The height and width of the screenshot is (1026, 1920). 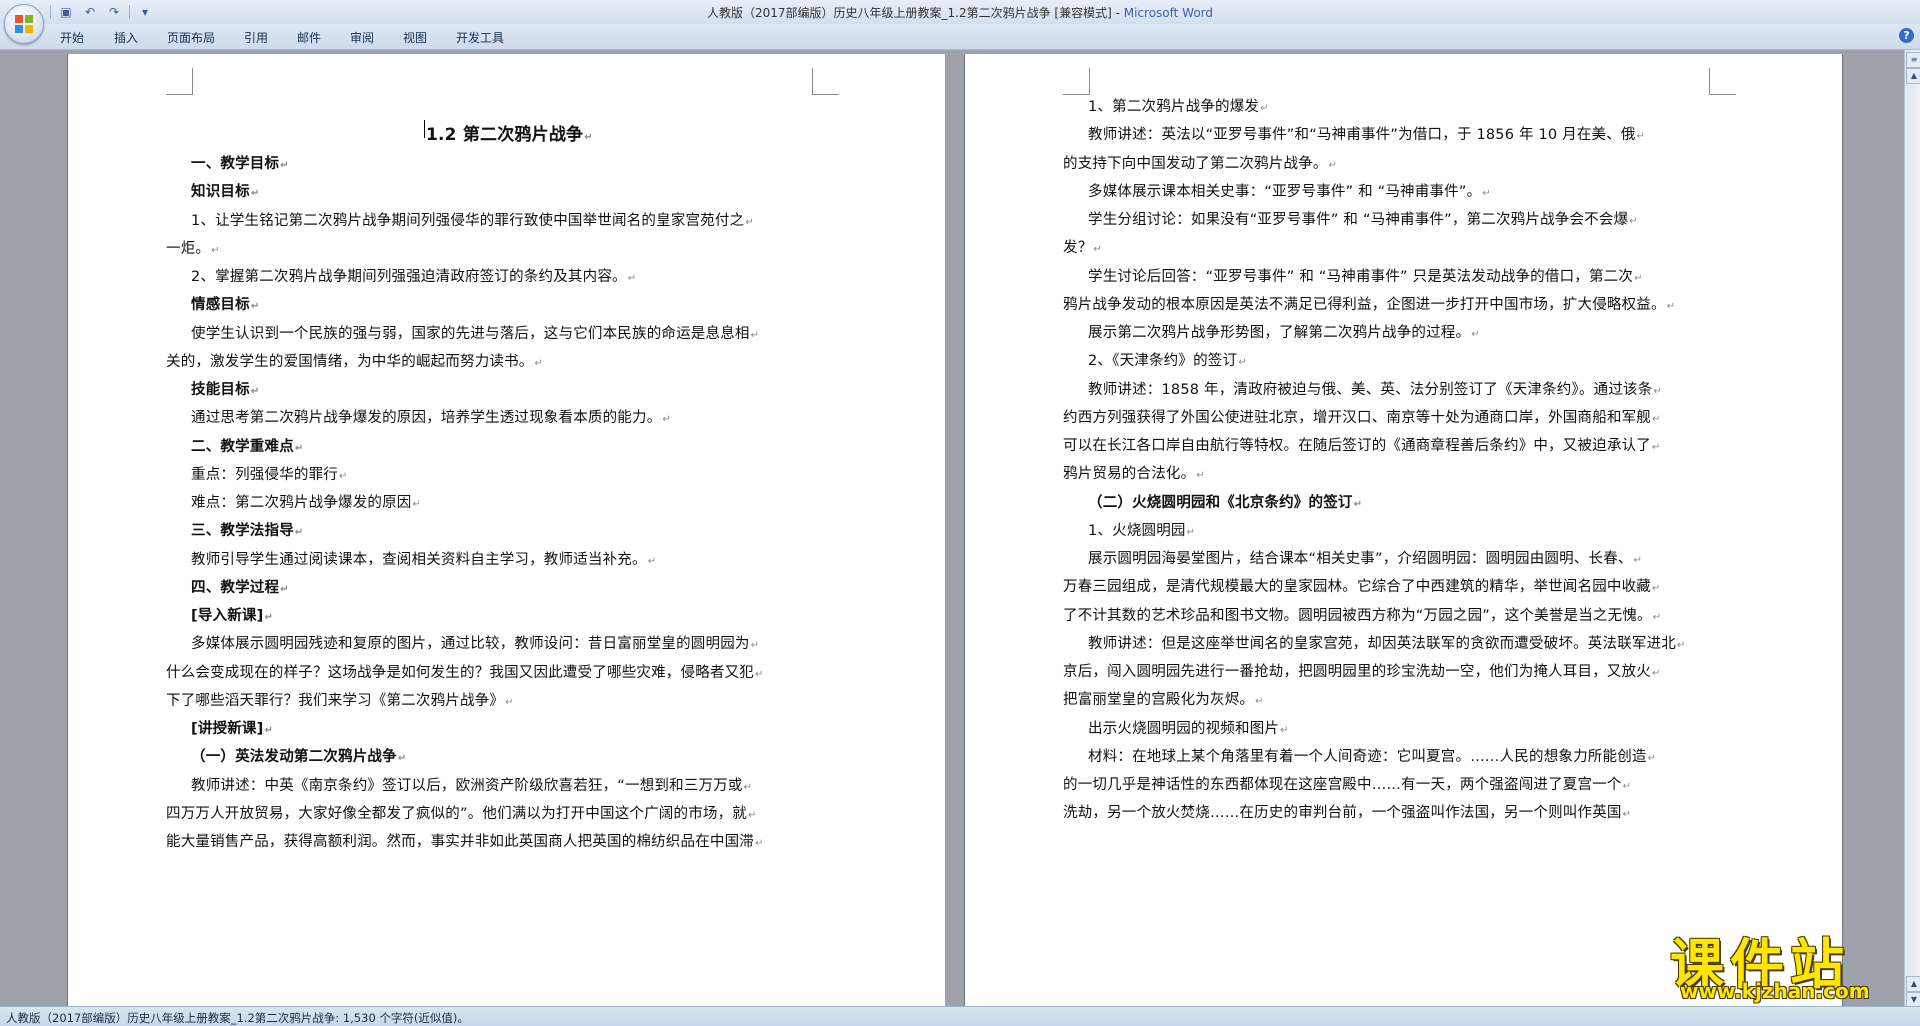 What do you see at coordinates (225, 390) in the screenshot?
I see `doc-heading-line: 技能目标↵` at bounding box center [225, 390].